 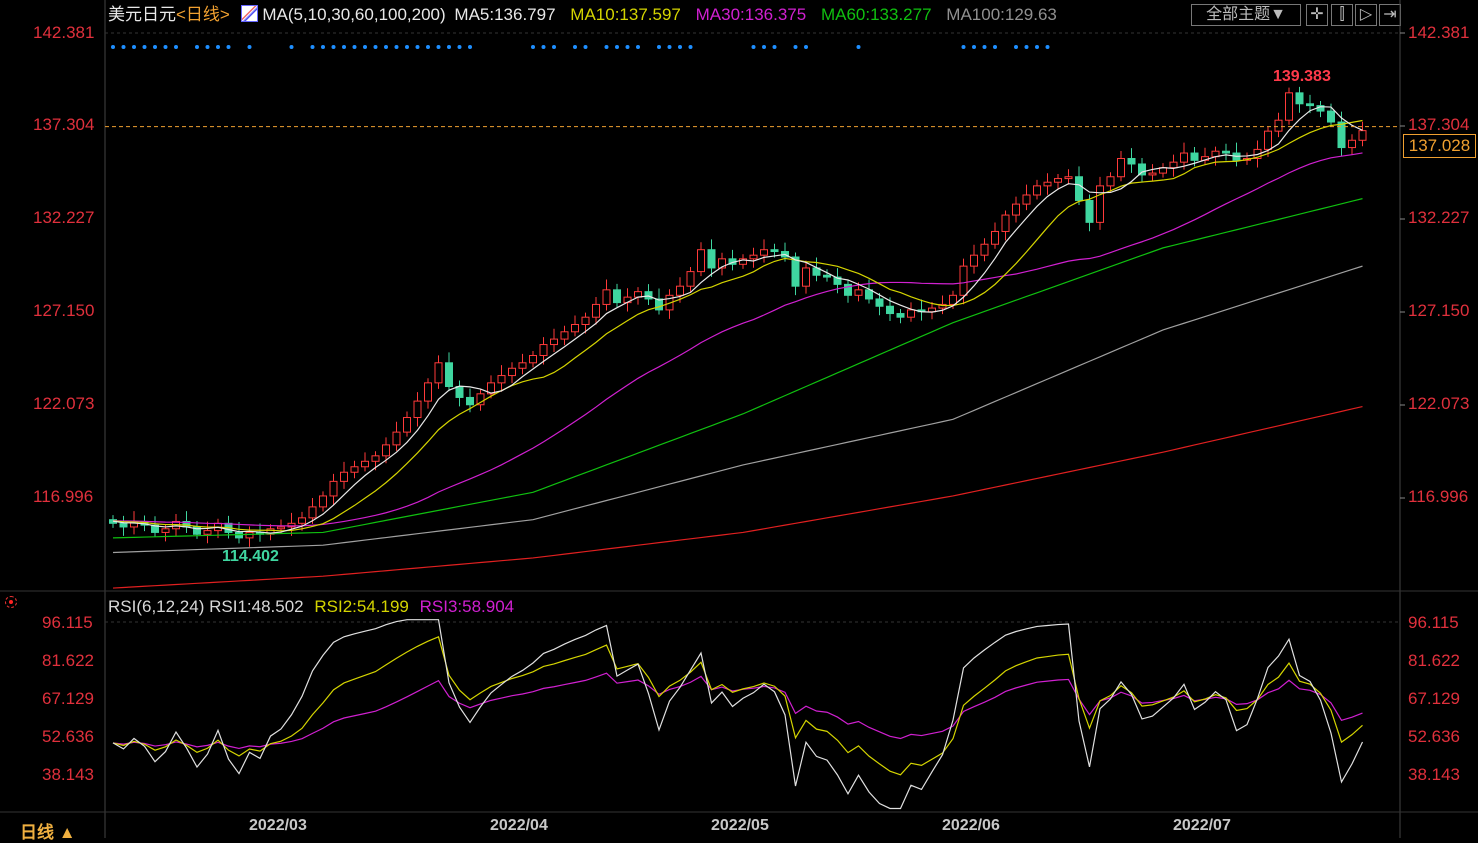 I want to click on price-tick-right: 127.150, so click(x=1439, y=310).